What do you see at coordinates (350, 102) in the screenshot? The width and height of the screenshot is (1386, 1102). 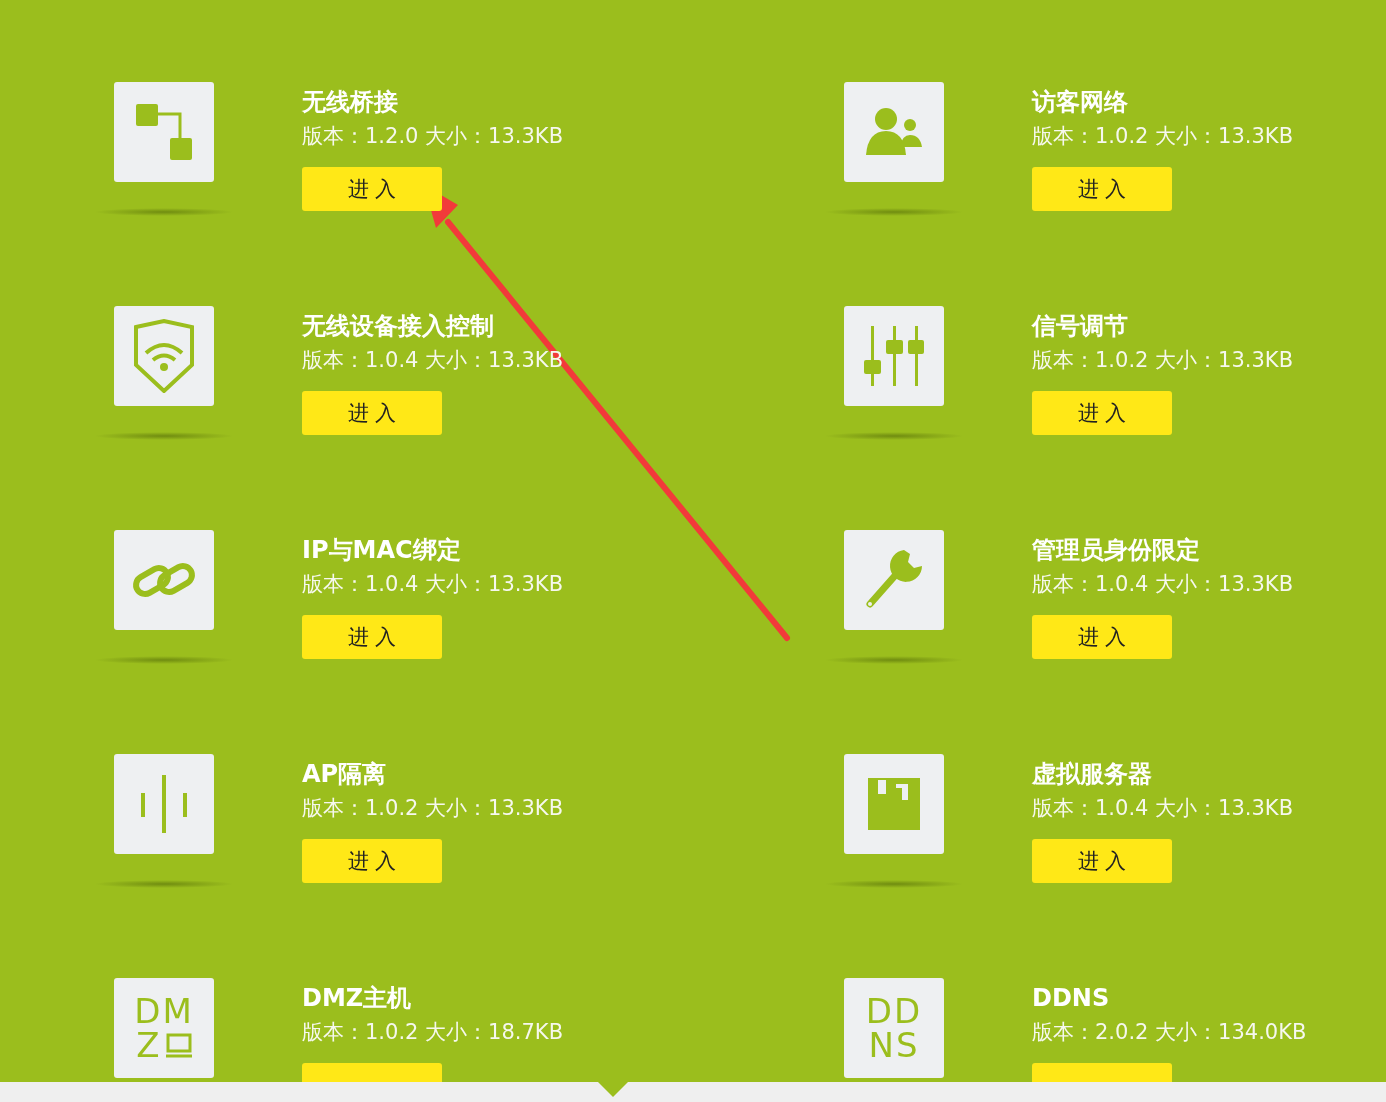 I see `plugin-title: 无线桥接` at bounding box center [350, 102].